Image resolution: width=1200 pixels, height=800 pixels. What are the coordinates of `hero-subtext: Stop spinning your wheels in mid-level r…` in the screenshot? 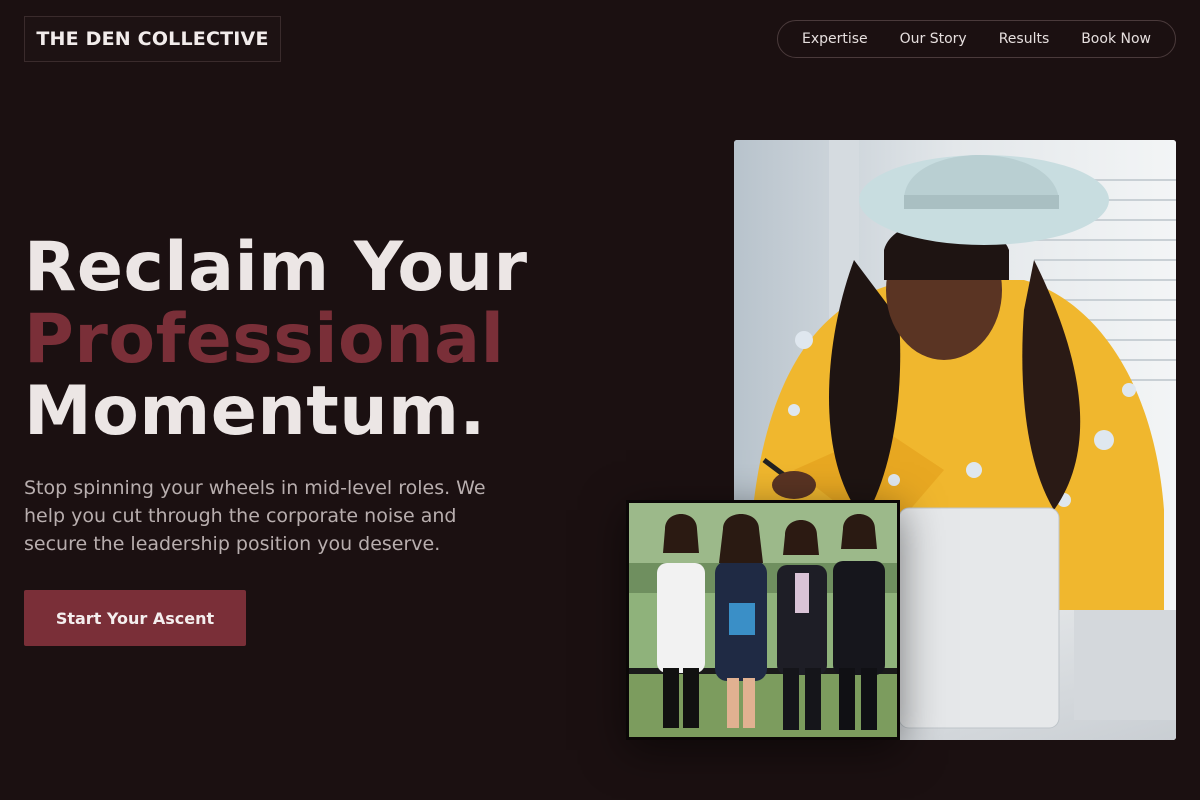 It's located at (255, 516).